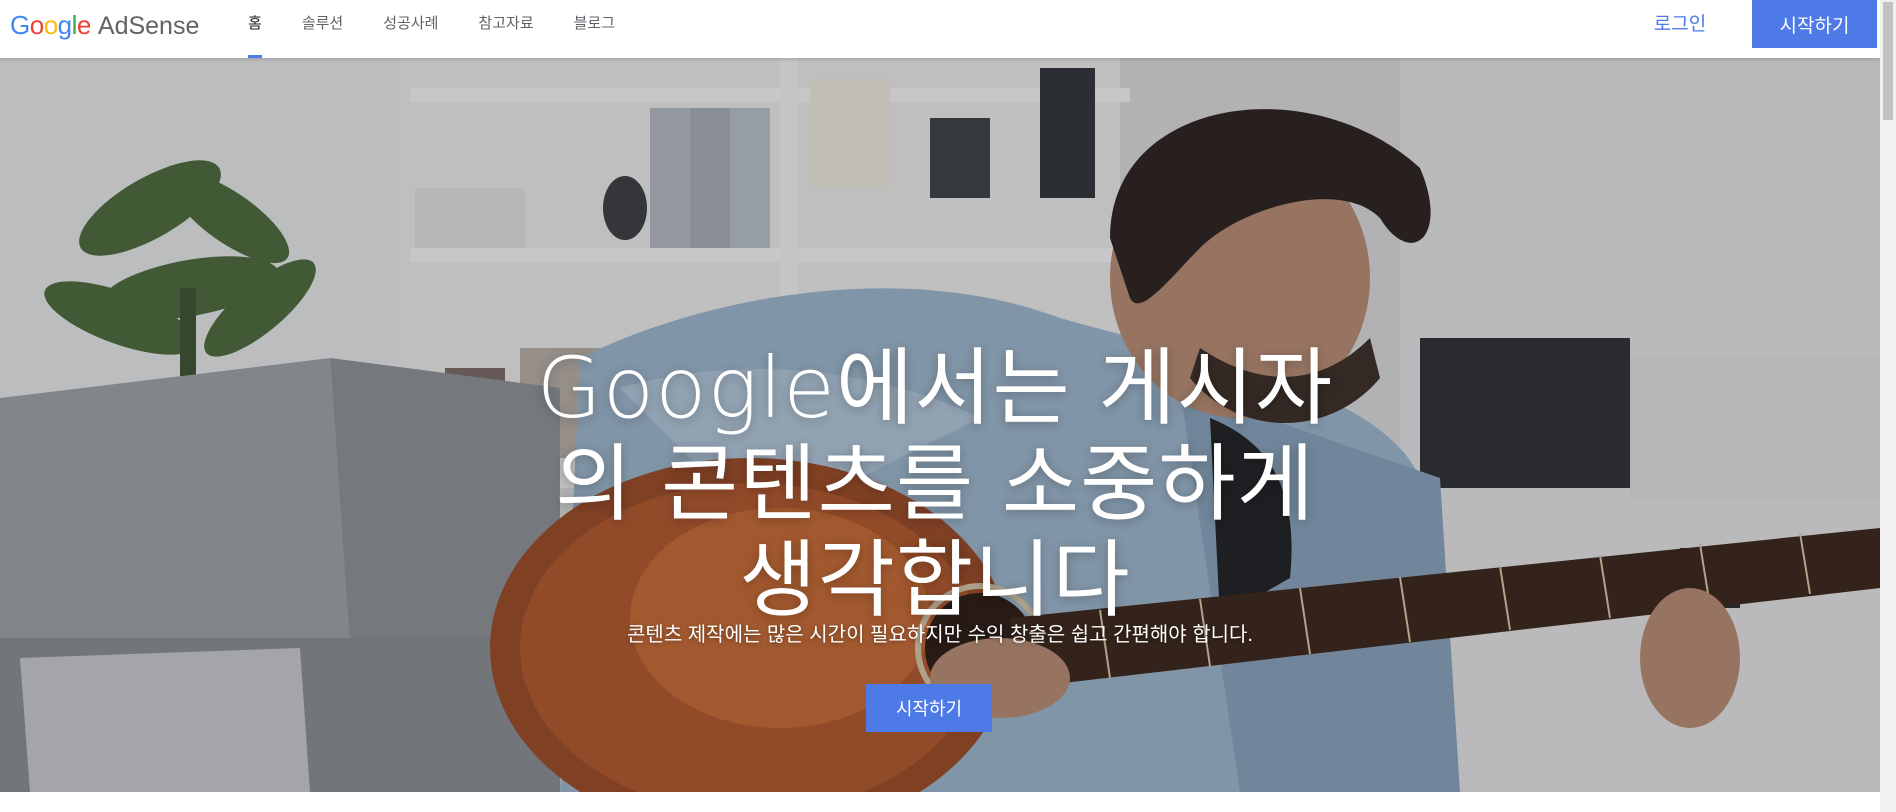  I want to click on product-name: AdSense, so click(148, 26).